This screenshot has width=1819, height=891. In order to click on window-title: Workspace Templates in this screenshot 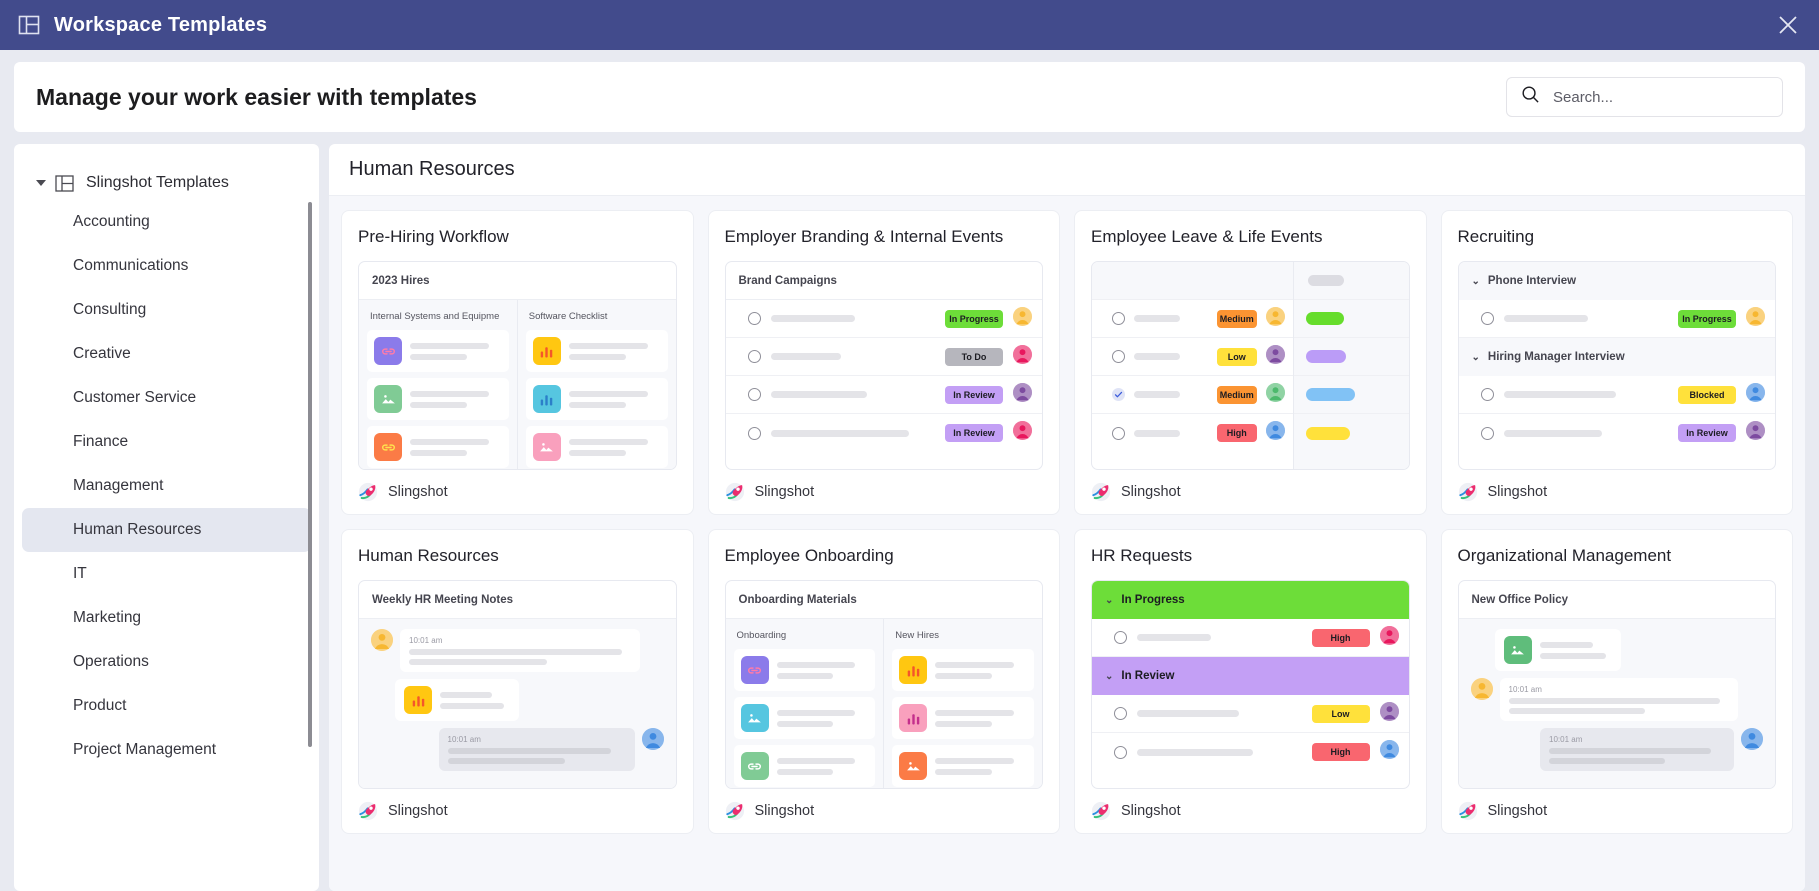, I will do `click(161, 24)`.